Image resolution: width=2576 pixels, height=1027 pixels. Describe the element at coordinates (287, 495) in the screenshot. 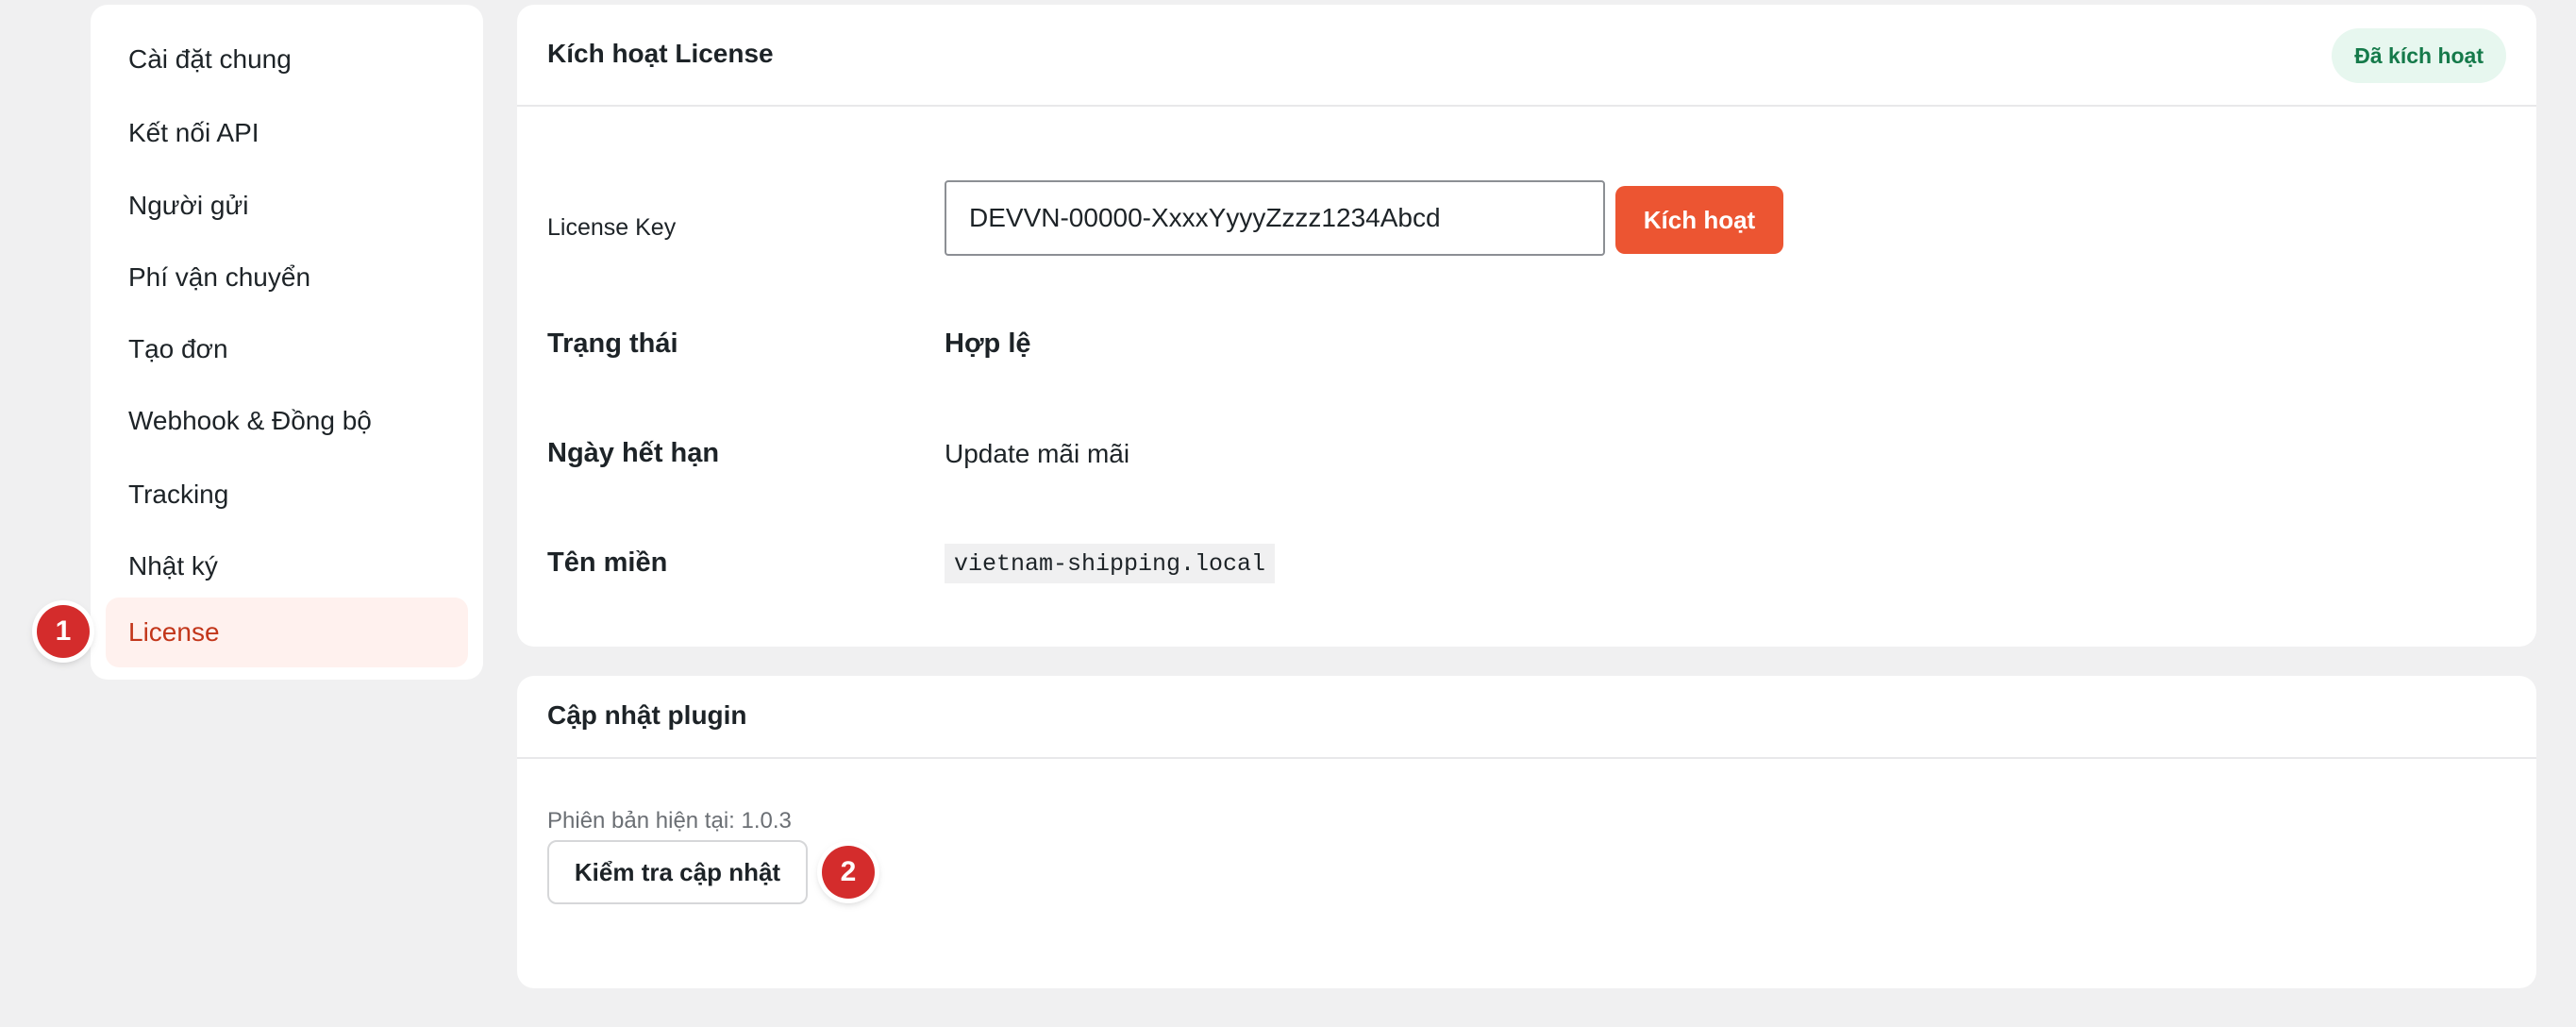

I see `sidebar-item-tracking: Tracking` at that location.